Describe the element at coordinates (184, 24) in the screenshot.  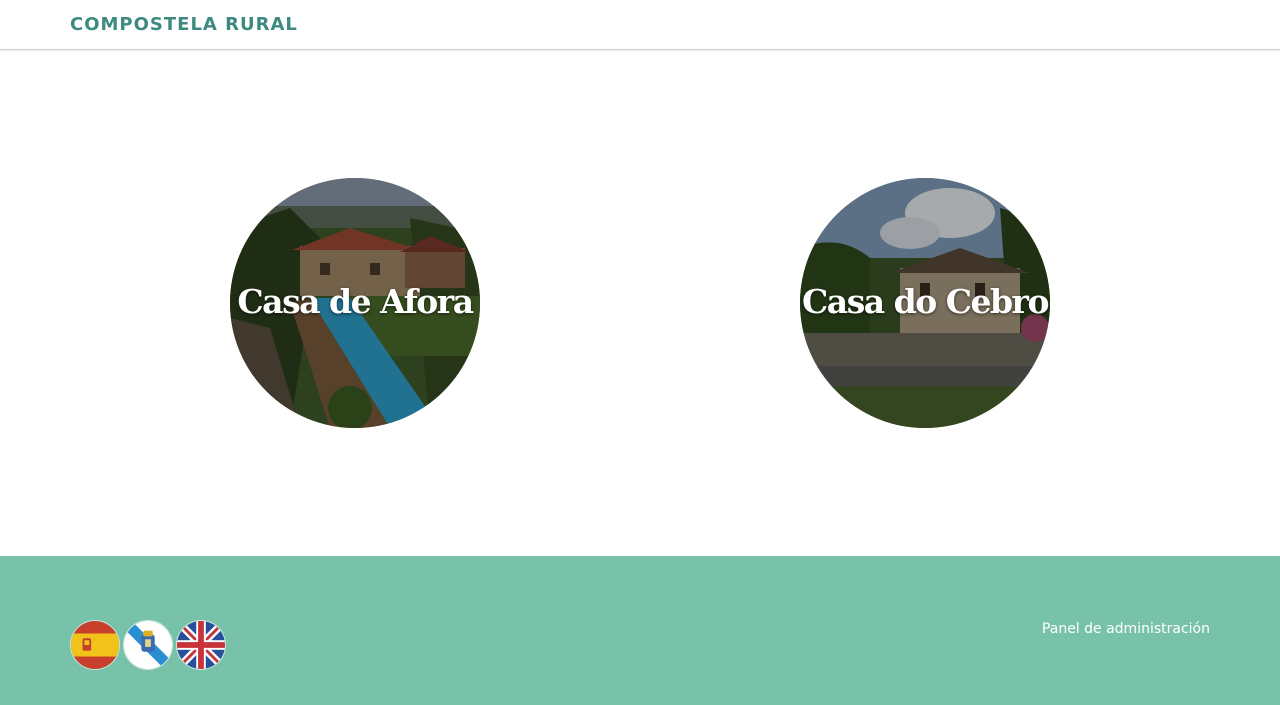
I see `brand-logo-link: COMPOSTELA RURAL` at that location.